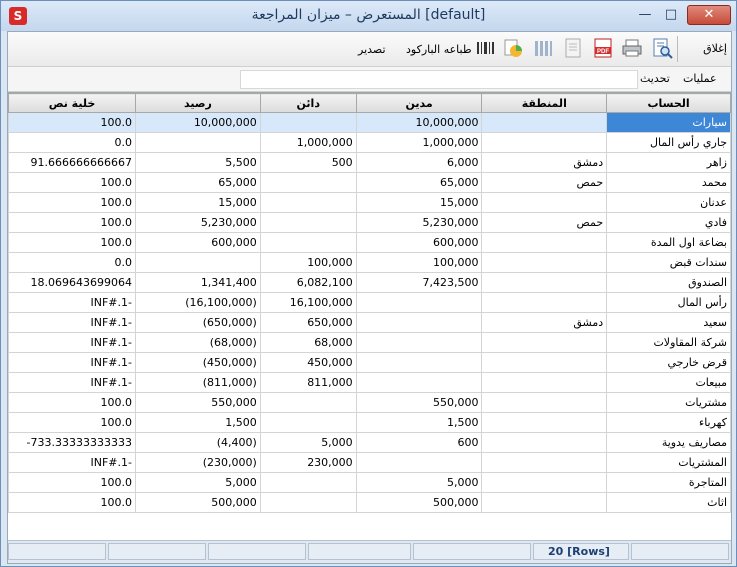 This screenshot has height=567, width=737. Describe the element at coordinates (197, 322) in the screenshot. I see `cell-balance: (650,000)` at that location.